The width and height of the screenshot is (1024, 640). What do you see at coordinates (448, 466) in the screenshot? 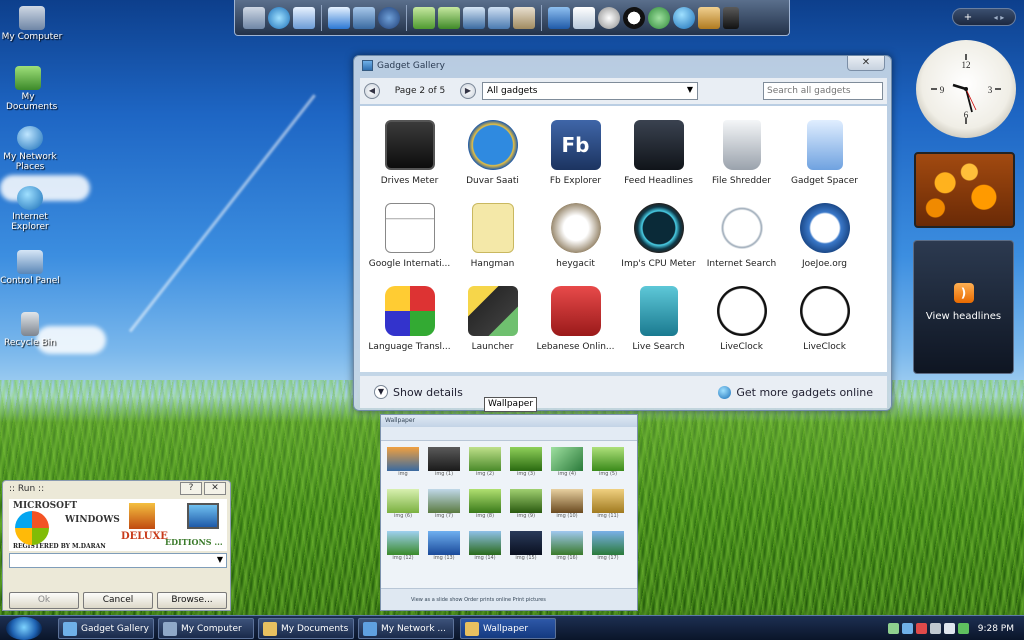
I see `thumbnail: img (1)` at bounding box center [448, 466].